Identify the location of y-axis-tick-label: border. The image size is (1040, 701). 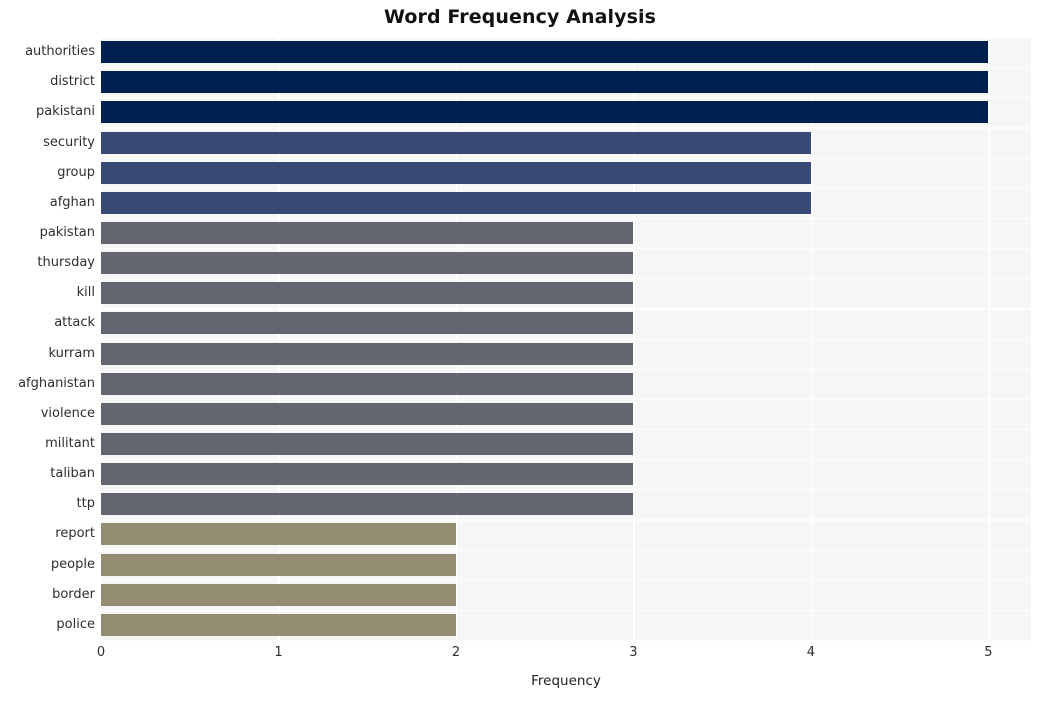
(73, 594).